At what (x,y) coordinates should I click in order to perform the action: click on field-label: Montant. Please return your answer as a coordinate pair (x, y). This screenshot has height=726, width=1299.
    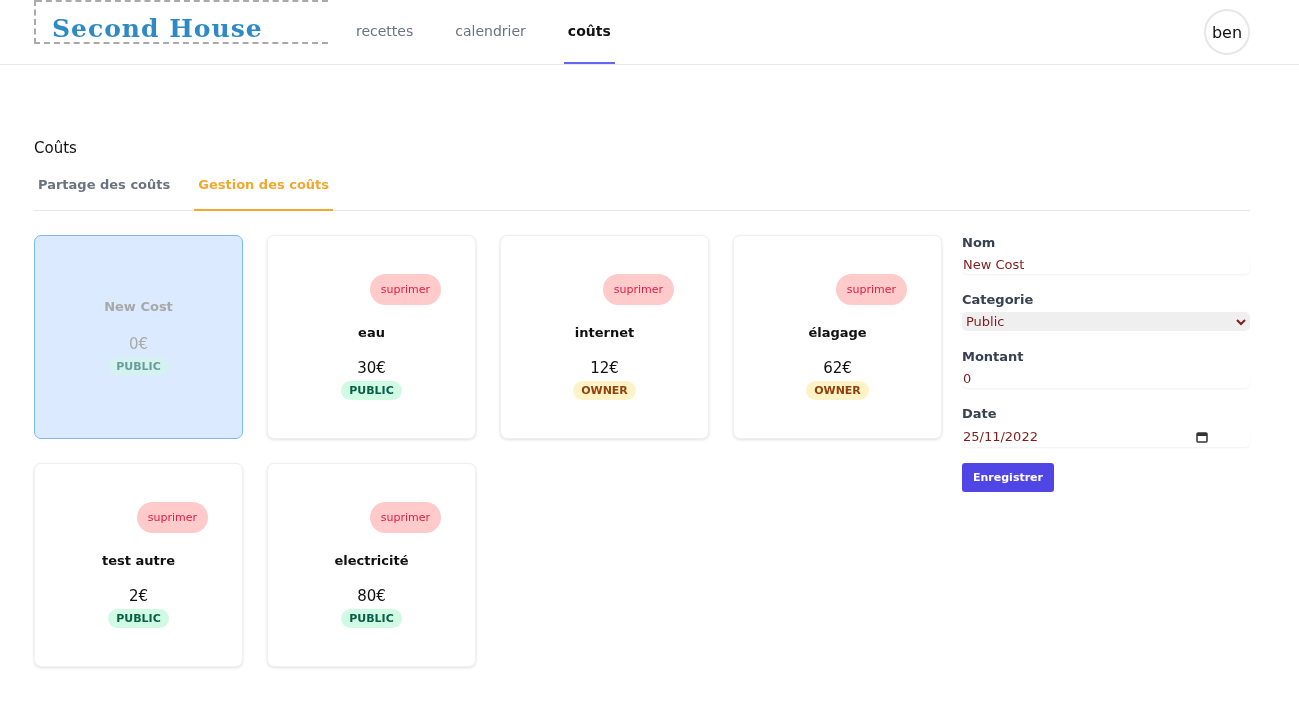
    Looking at the image, I should click on (993, 356).